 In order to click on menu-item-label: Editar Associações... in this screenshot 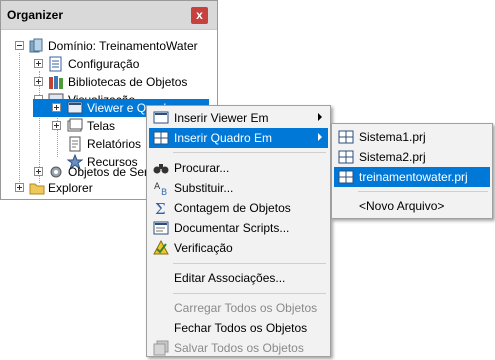, I will do `click(230, 278)`.